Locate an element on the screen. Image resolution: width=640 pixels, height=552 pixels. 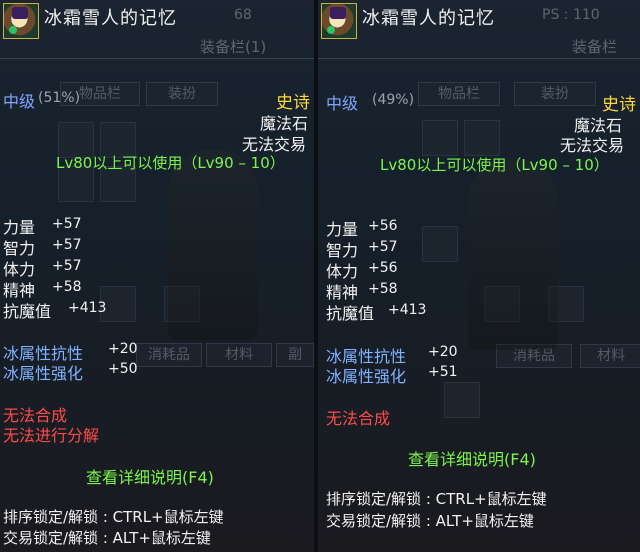
tooltip-header: 冰霜雪人的记忆 PS : 110 is located at coordinates (479, 19).